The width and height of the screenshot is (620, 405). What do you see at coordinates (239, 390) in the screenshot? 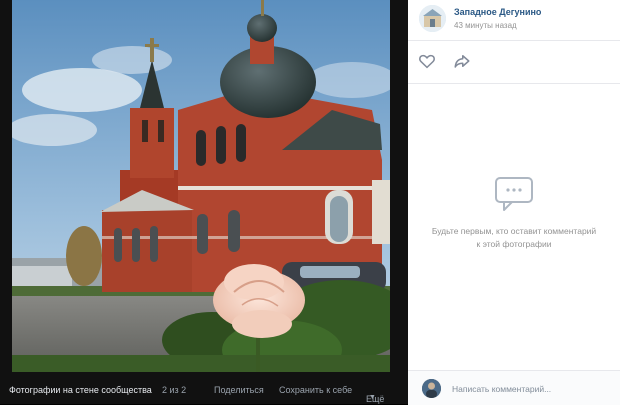
I see `share-link: Поделиться` at bounding box center [239, 390].